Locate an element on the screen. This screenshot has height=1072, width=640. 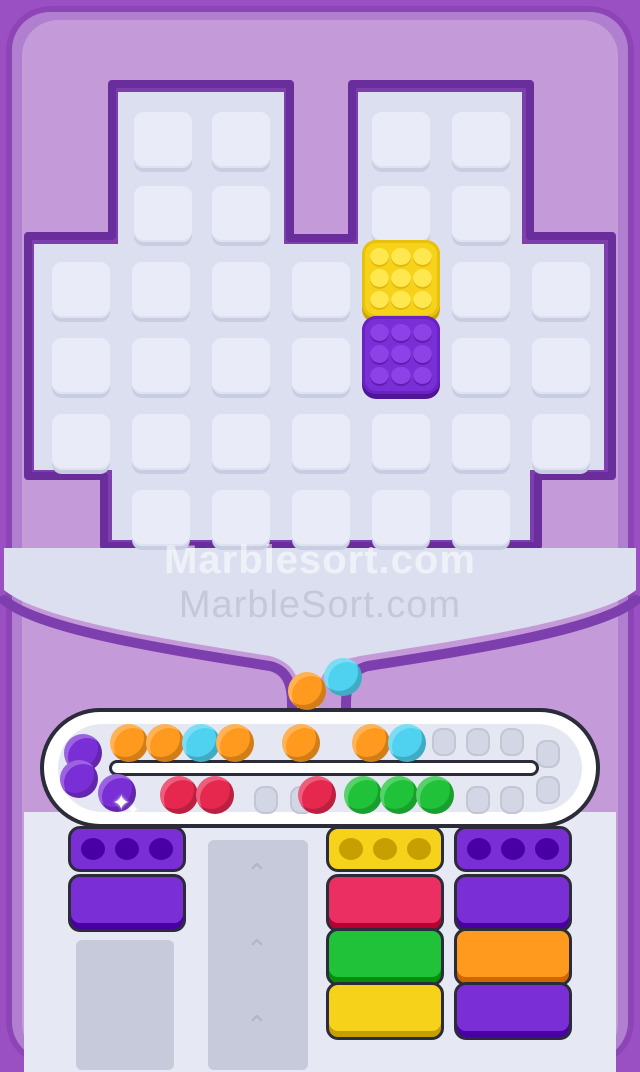
lane-left is located at coordinates (125, 1005).